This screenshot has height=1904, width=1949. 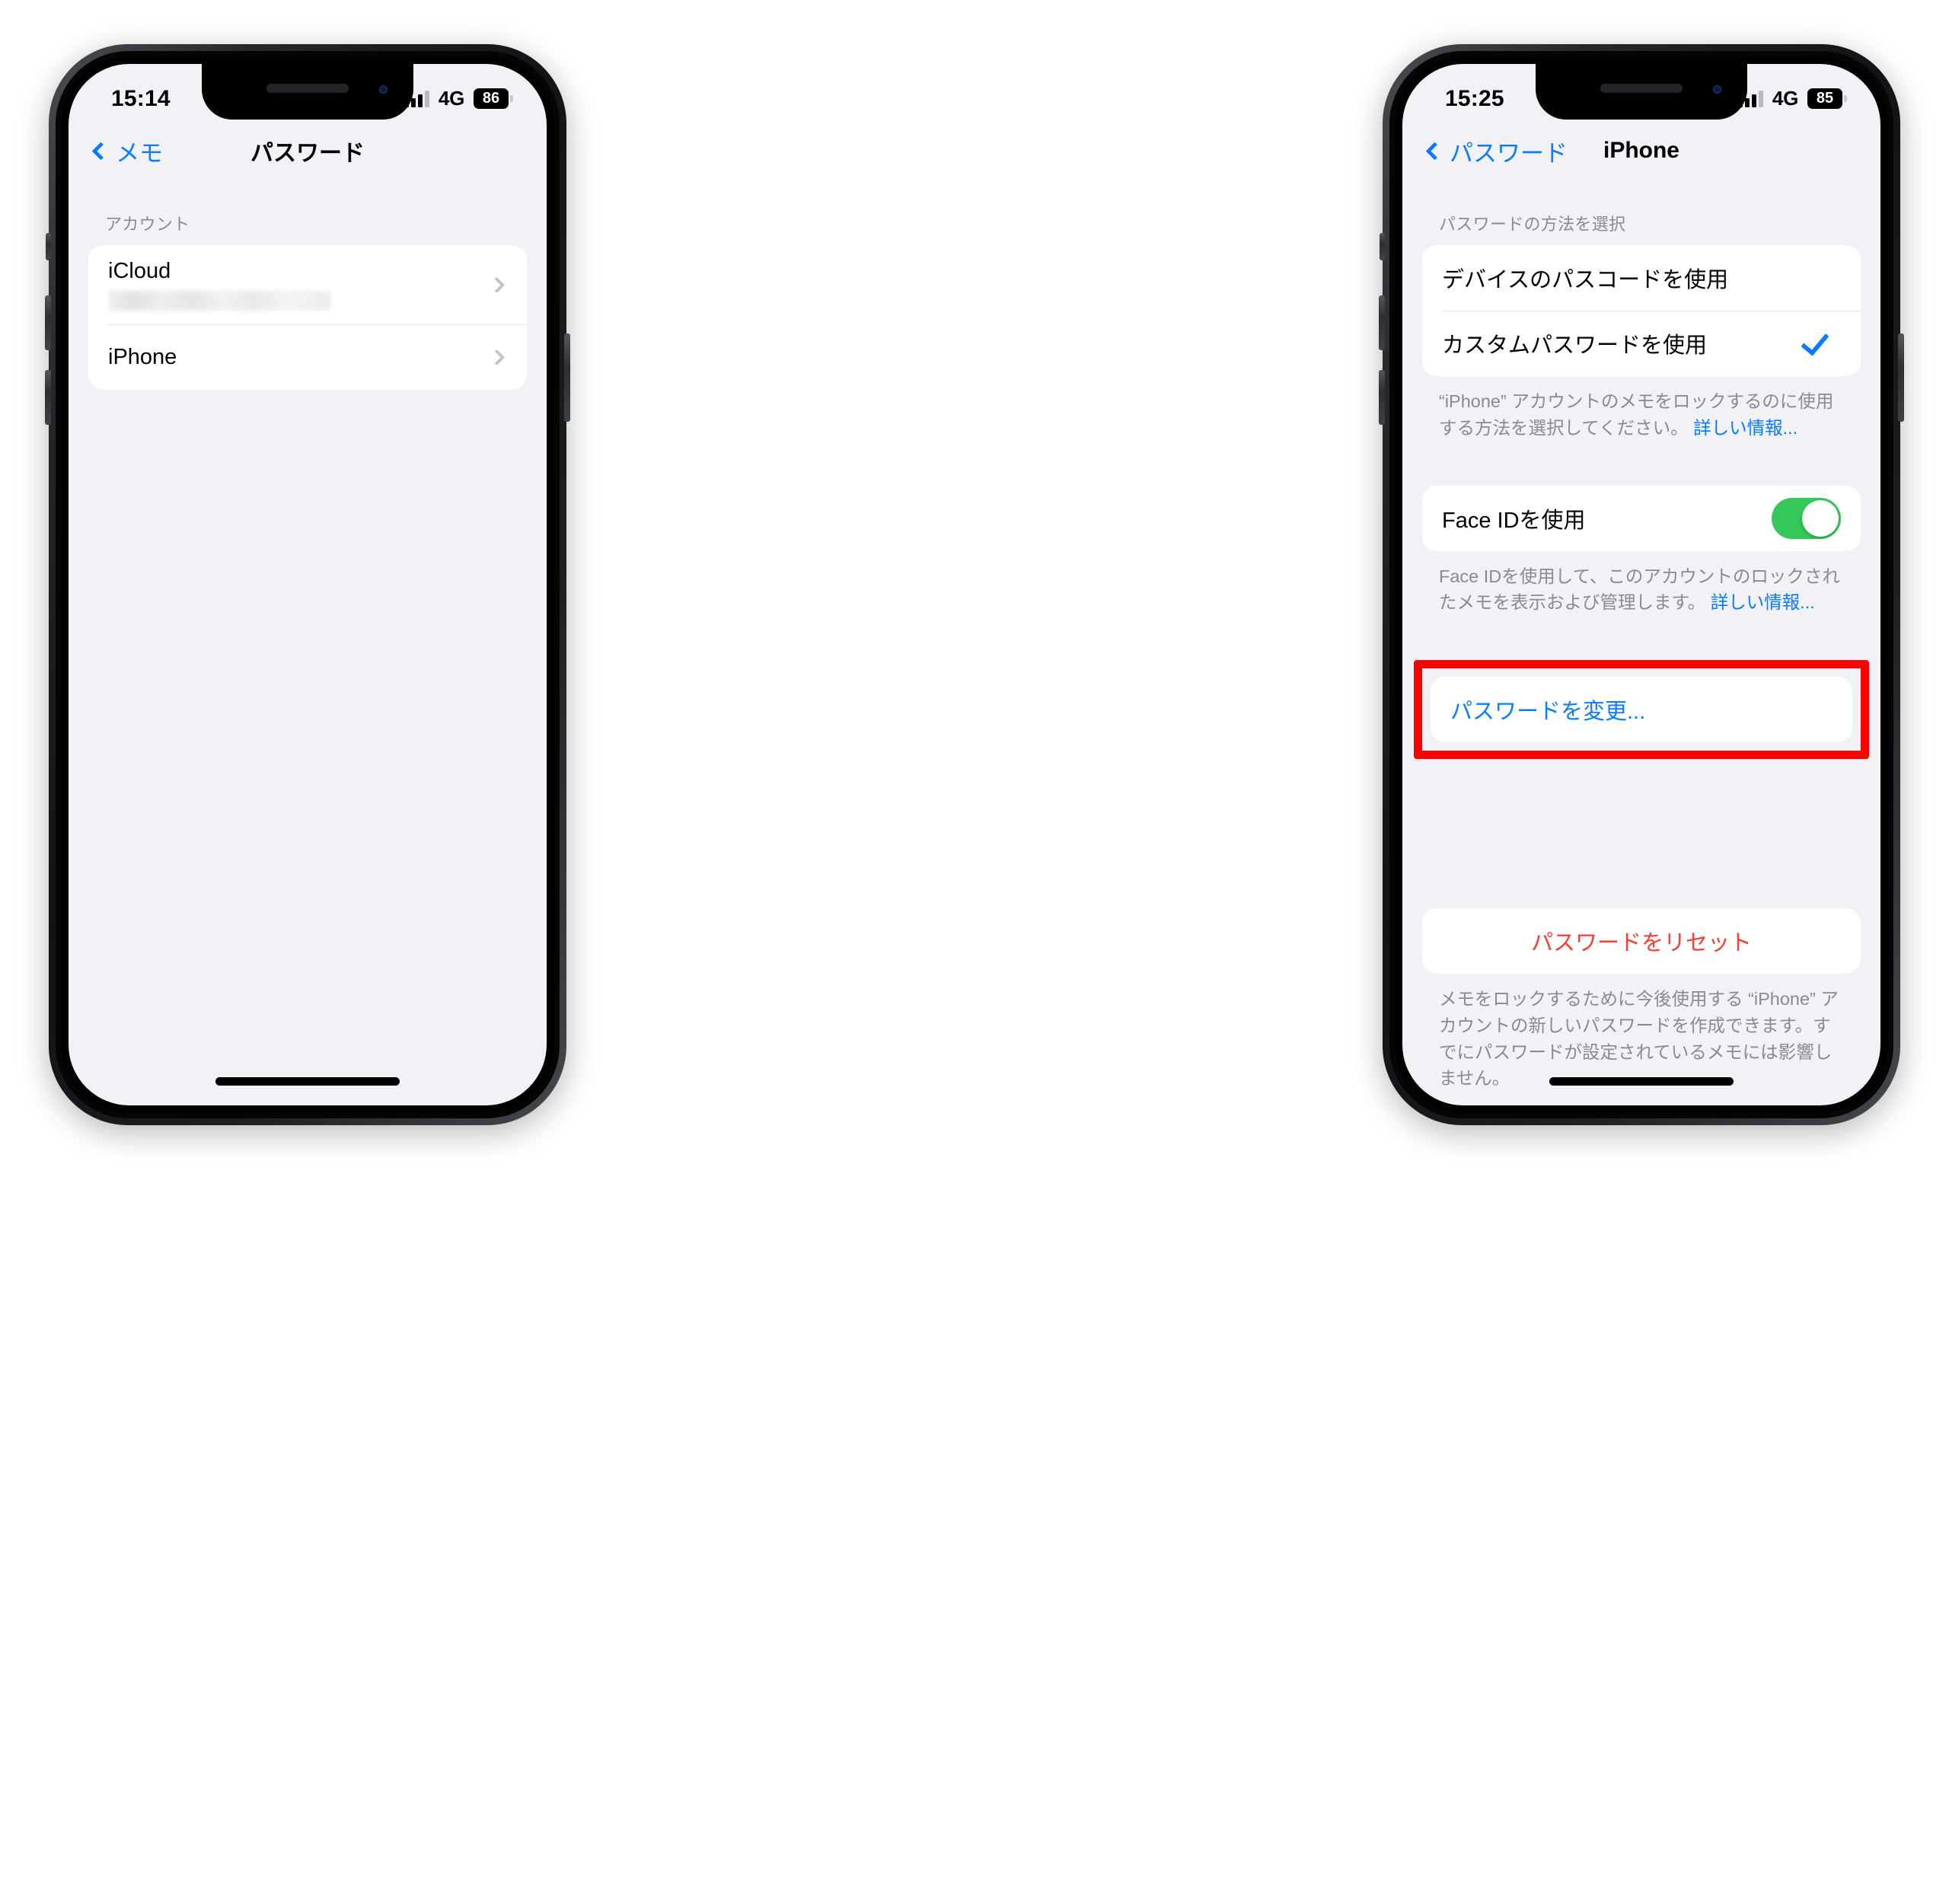 I want to click on section-header-accounts: アカウント, so click(x=147, y=224).